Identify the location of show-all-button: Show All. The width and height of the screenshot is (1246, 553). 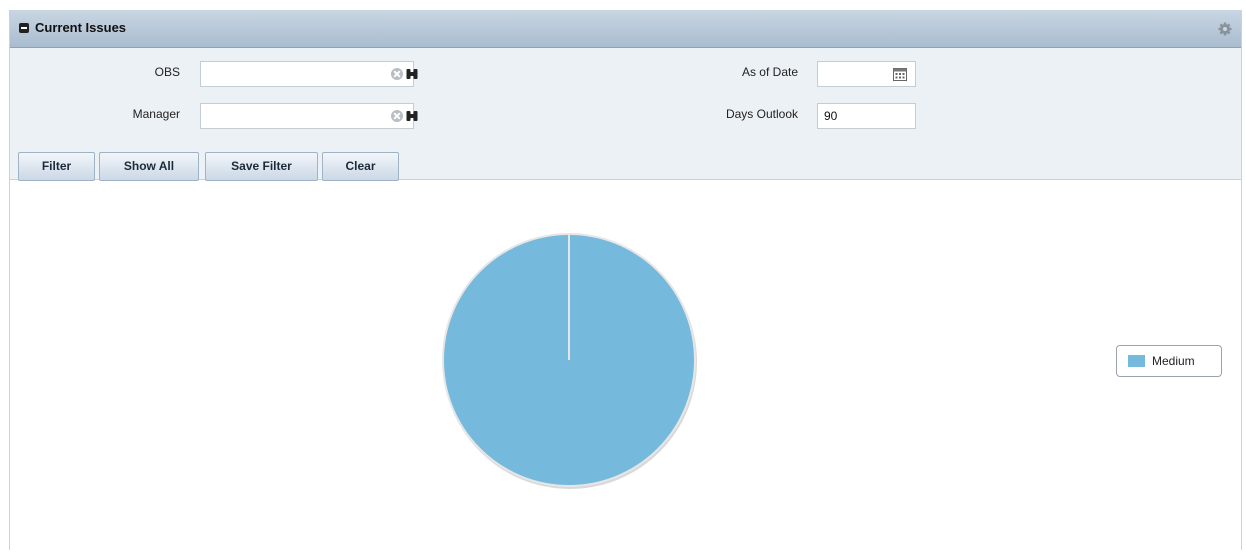
(149, 166).